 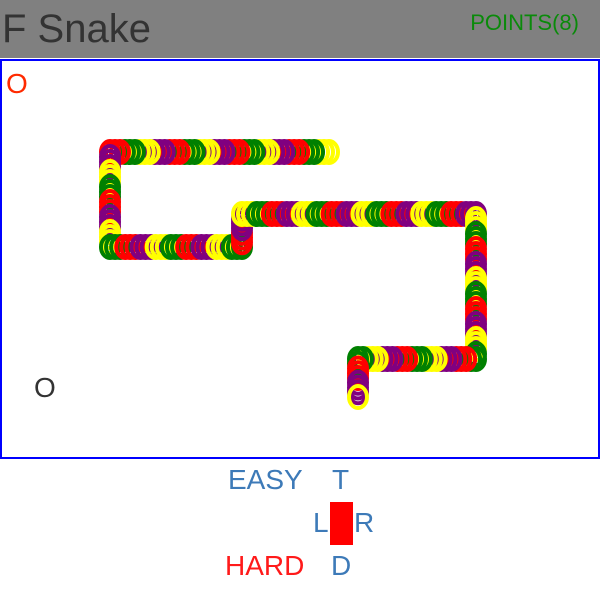 I want to click on header-bar: F Snake POINTS(8), so click(x=300, y=29).